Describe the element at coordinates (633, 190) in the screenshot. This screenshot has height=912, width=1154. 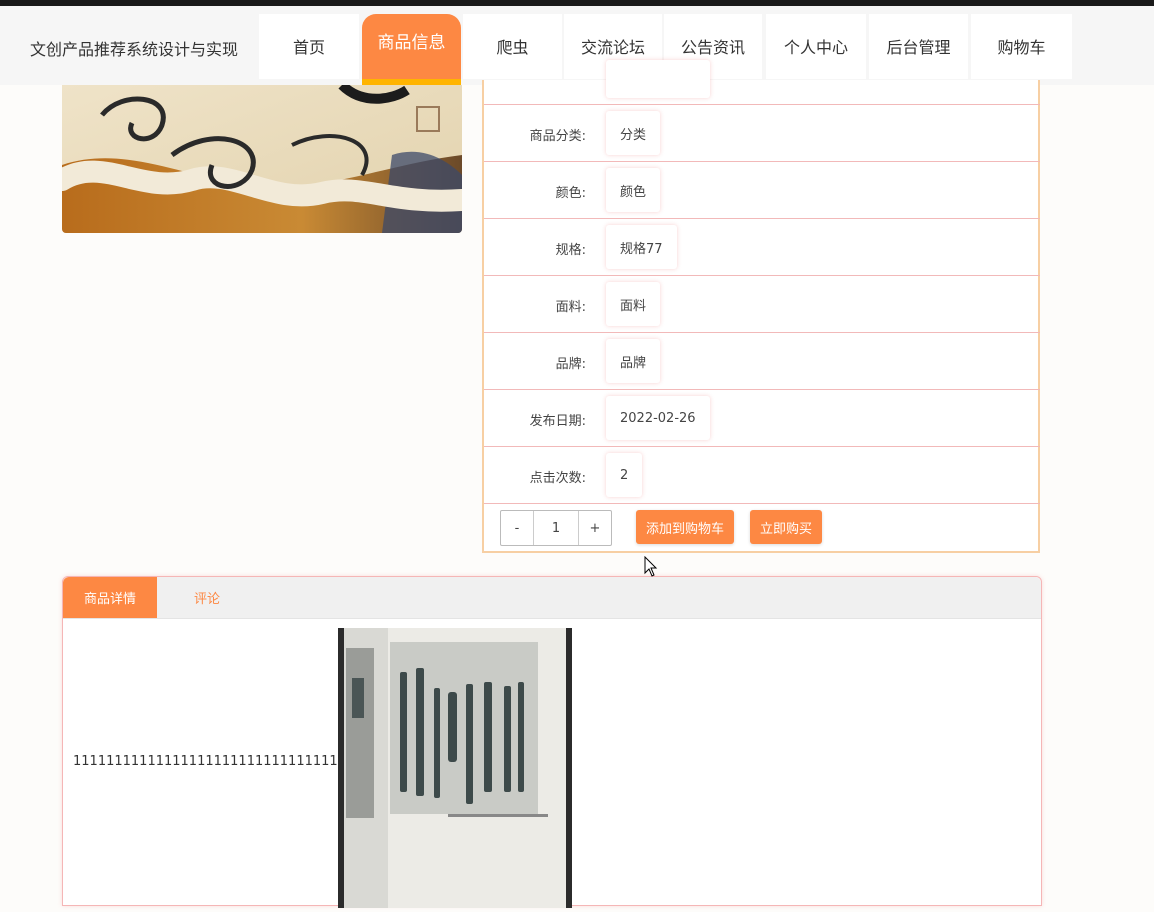
I see `info-value-color: 颜色` at that location.